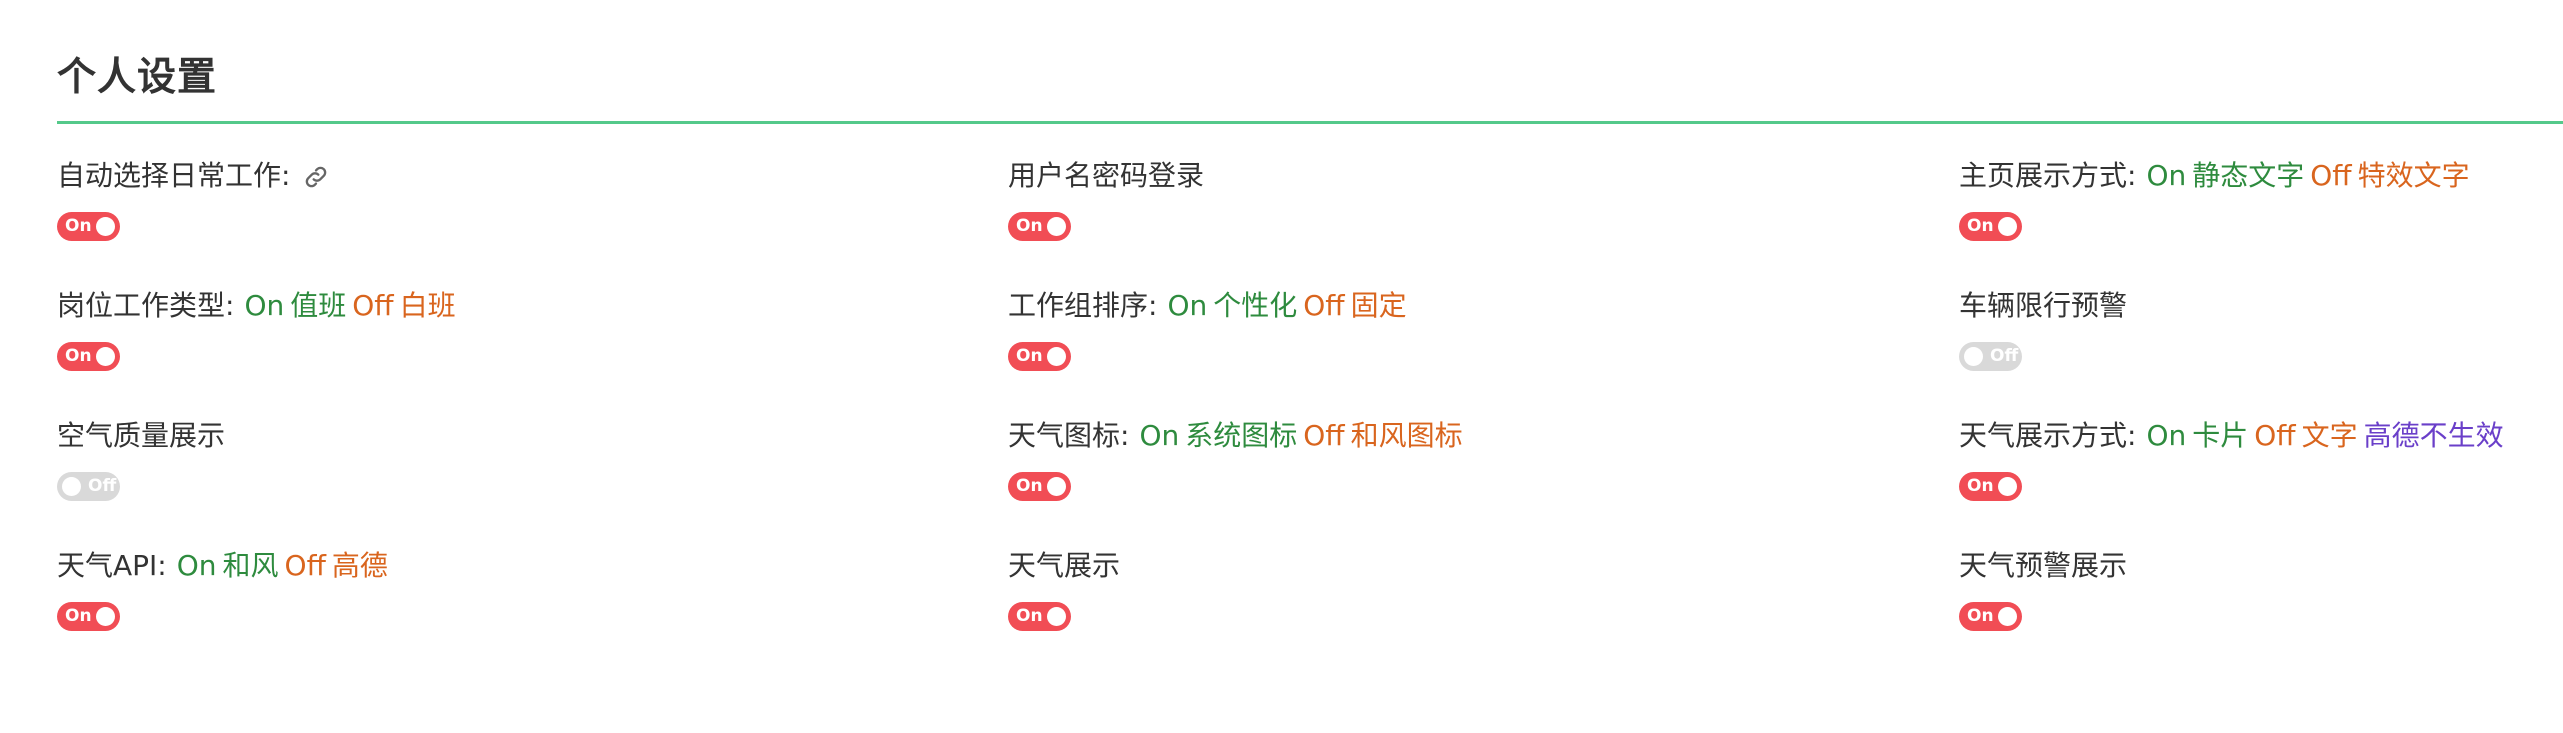  What do you see at coordinates (1069, 435) in the screenshot?
I see `setting-name: 天气图标:` at bounding box center [1069, 435].